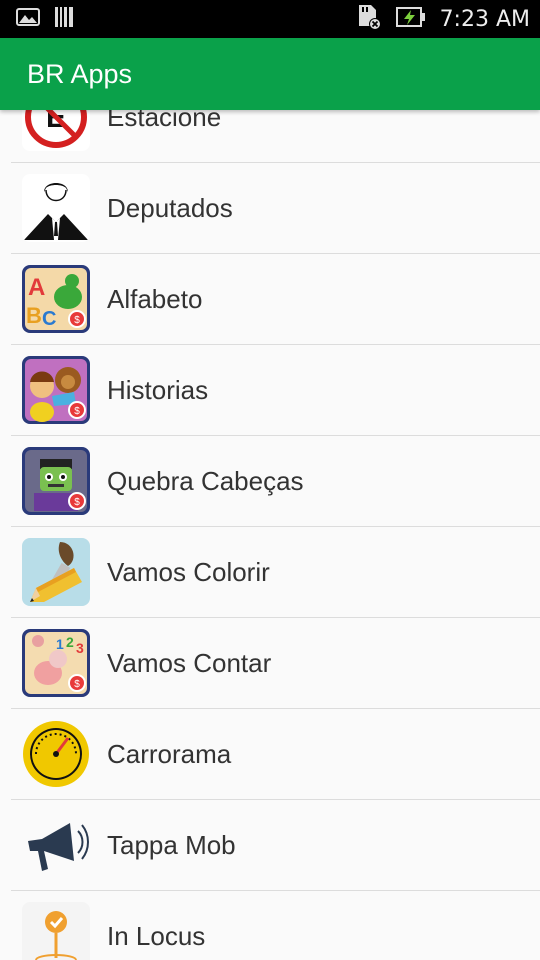 The image size is (540, 960). Describe the element at coordinates (270, 754) in the screenshot. I see `list-item-carrorama: Carrorama` at that location.